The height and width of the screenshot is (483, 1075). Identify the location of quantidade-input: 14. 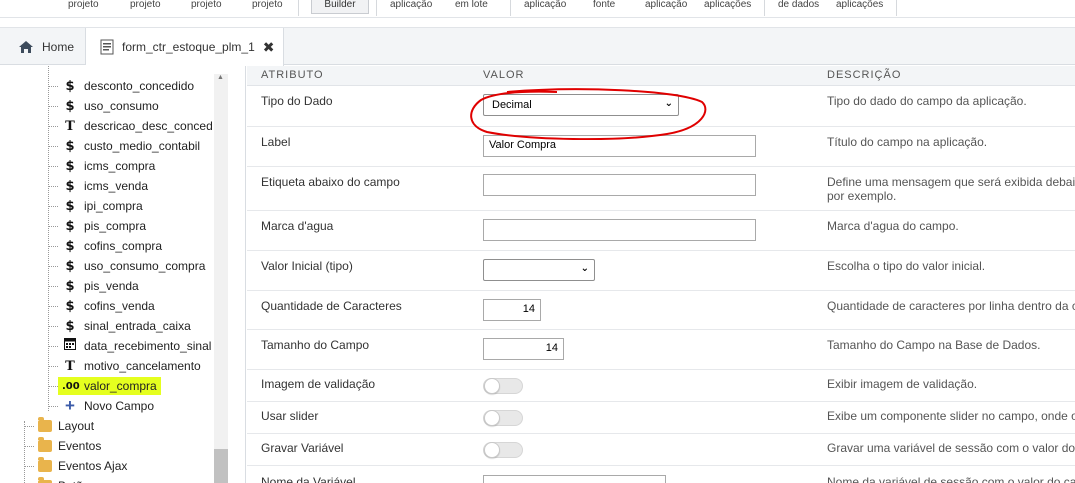
(512, 310).